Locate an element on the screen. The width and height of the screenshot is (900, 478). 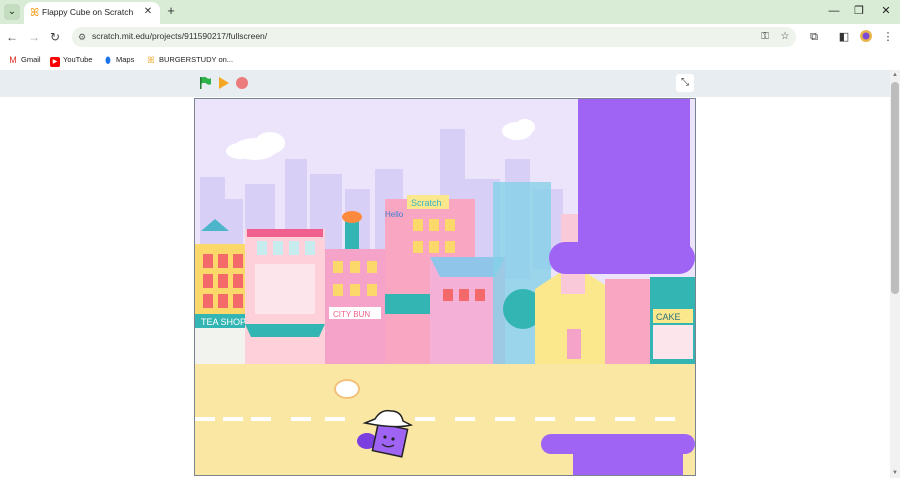
burger-icon: ꕤ is located at coordinates (151, 60).